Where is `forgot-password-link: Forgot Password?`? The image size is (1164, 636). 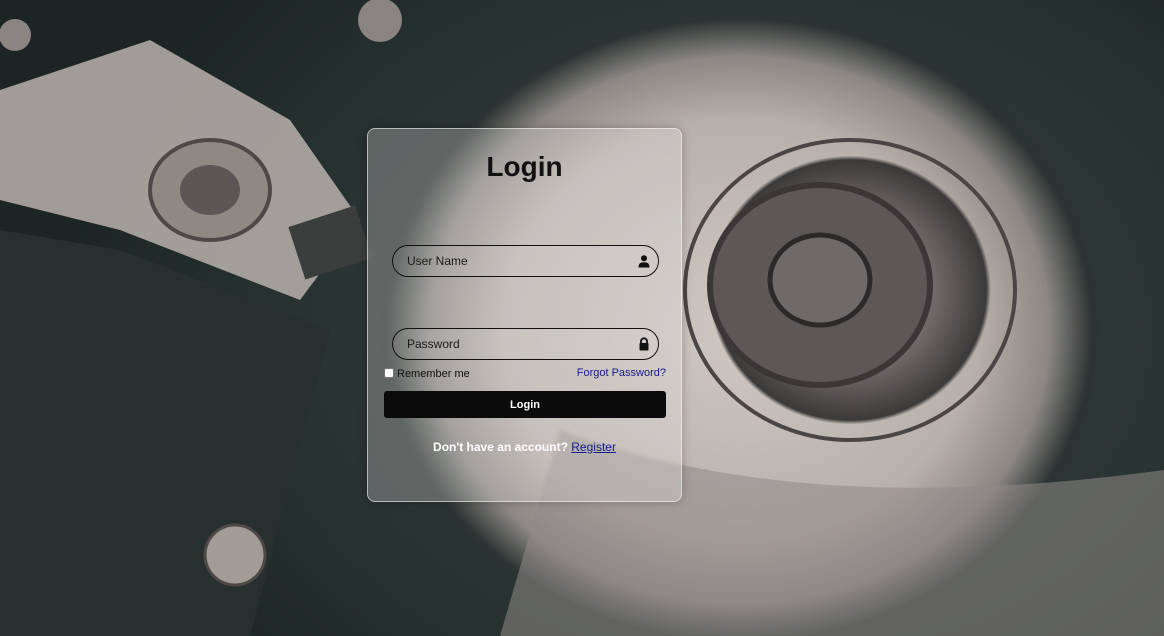
forgot-password-link: Forgot Password? is located at coordinates (621, 373).